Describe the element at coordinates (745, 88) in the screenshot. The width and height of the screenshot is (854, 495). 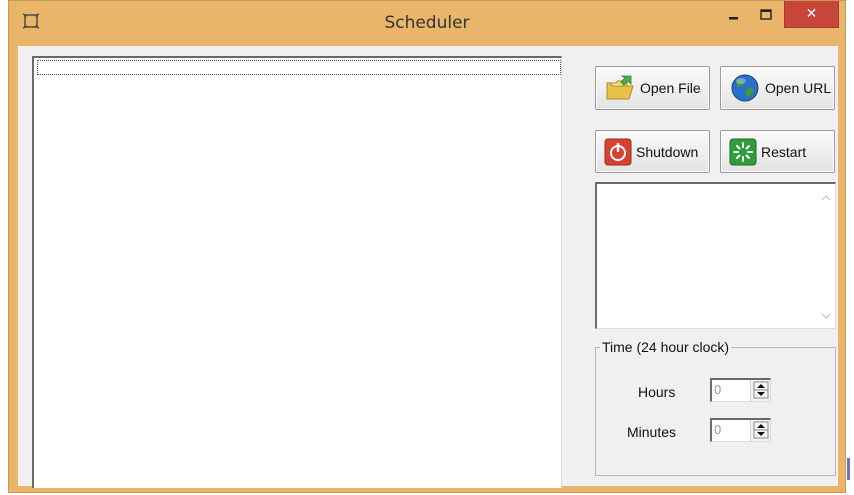
I see `globe-icon` at that location.